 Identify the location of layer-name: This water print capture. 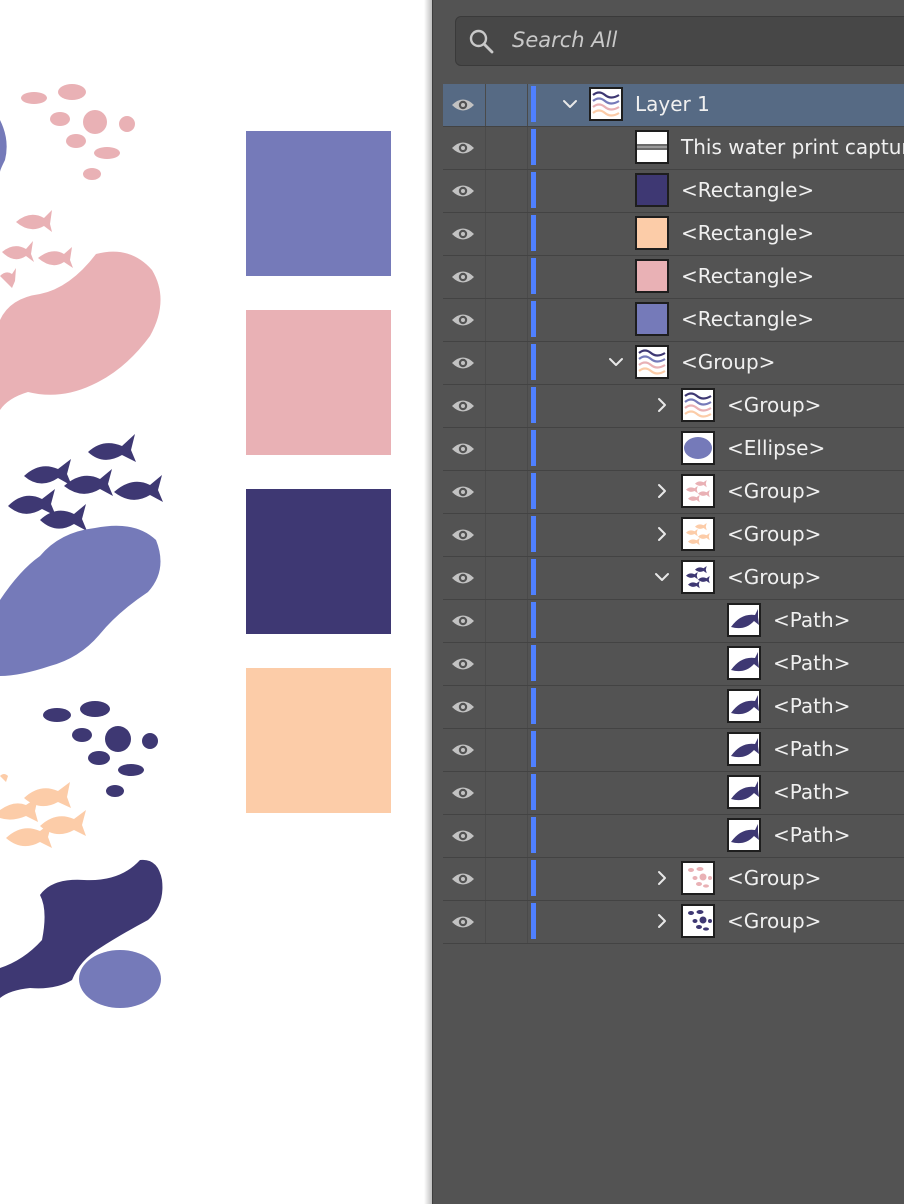
(792, 147).